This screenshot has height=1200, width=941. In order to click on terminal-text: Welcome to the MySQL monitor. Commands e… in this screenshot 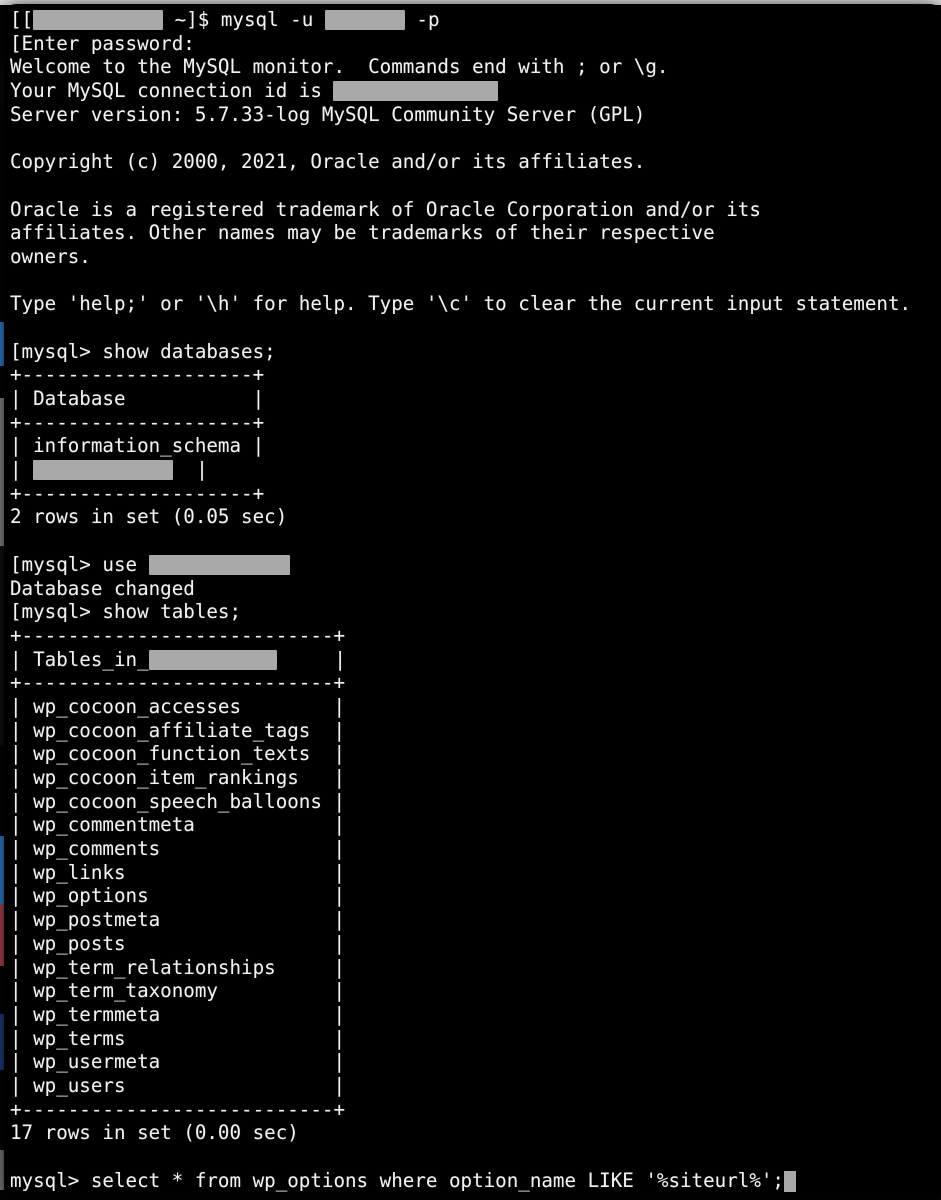, I will do `click(339, 67)`.